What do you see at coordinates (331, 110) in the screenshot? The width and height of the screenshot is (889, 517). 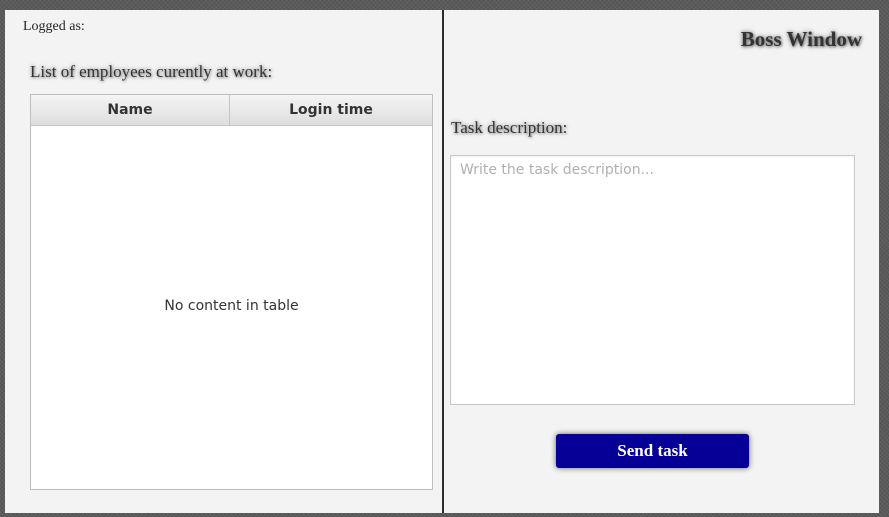 I see `column-header-login-time: Login time` at bounding box center [331, 110].